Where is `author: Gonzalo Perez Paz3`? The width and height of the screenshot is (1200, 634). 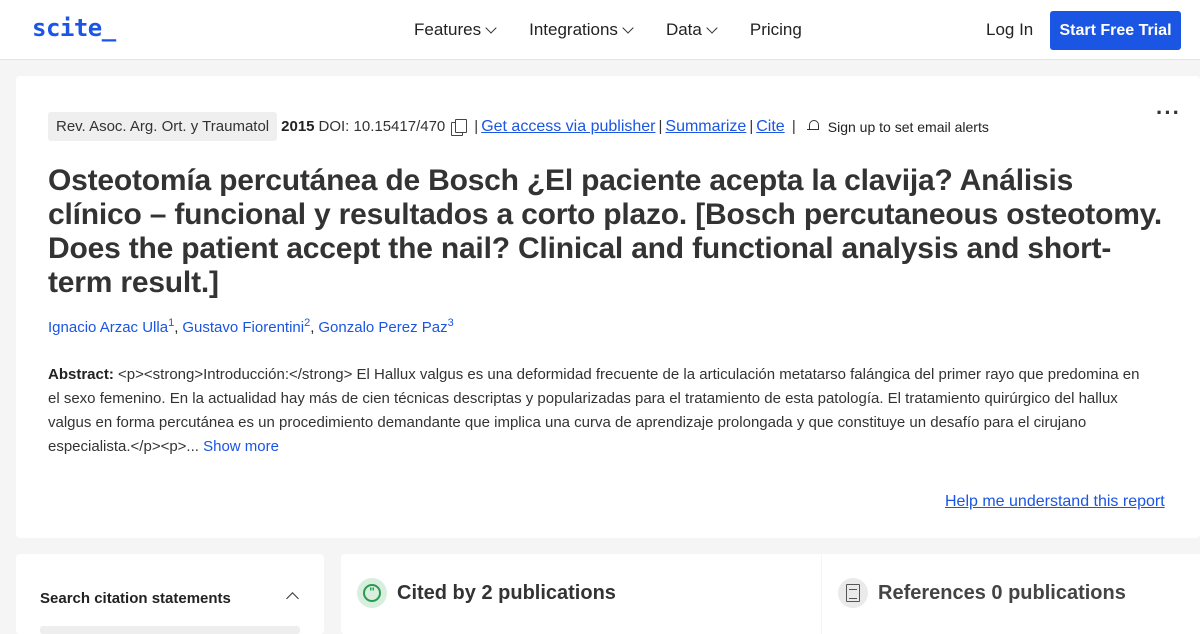 author: Gonzalo Perez Paz3 is located at coordinates (385, 326).